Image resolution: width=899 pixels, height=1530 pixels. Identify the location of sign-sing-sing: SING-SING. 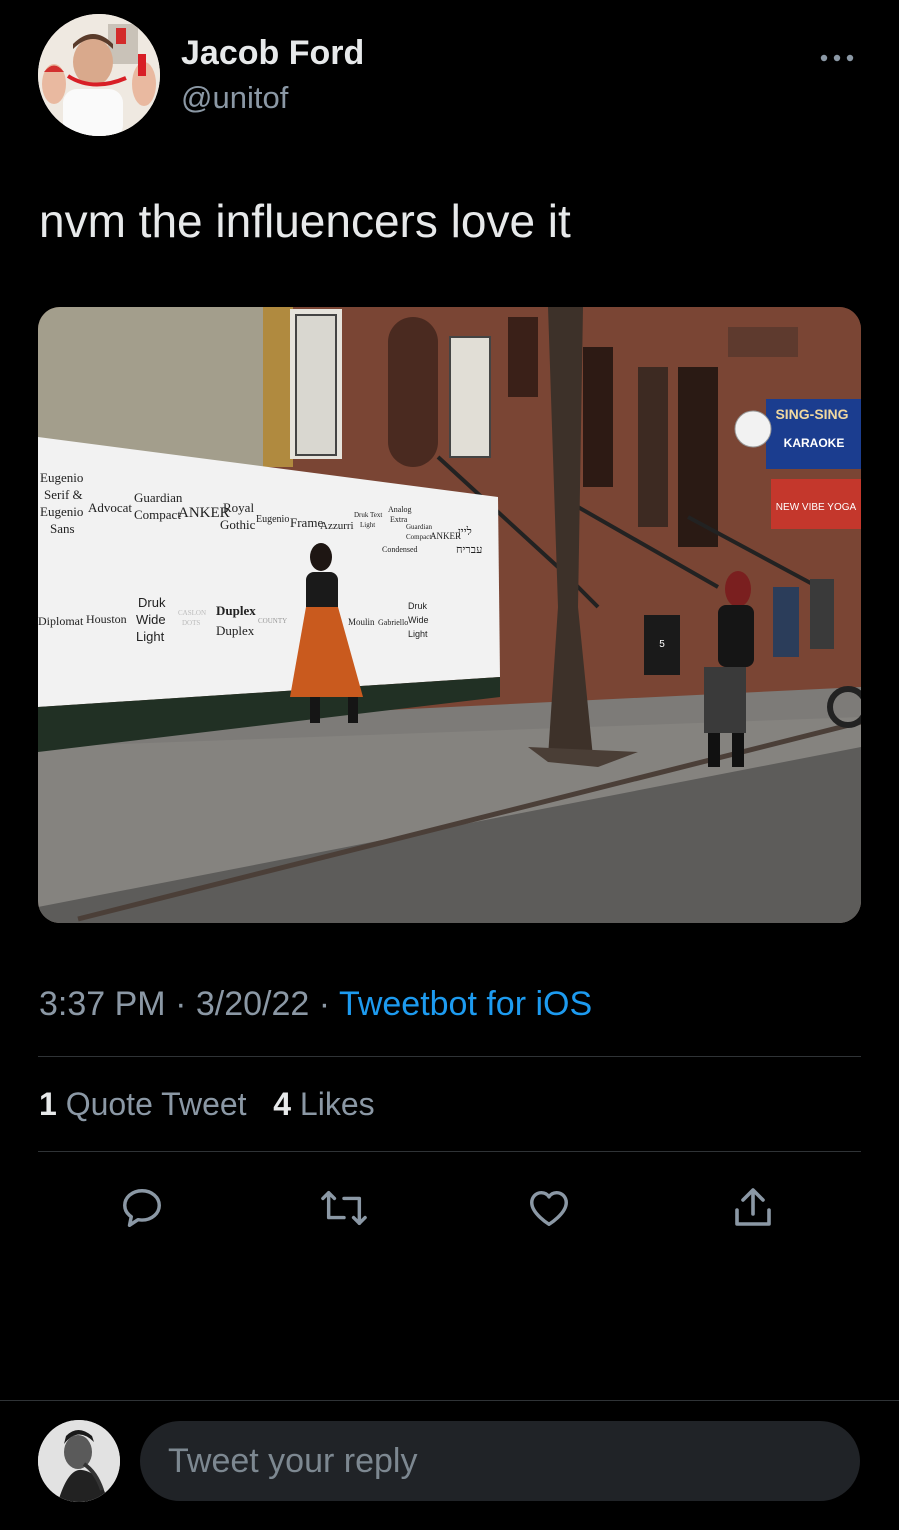
(811, 414).